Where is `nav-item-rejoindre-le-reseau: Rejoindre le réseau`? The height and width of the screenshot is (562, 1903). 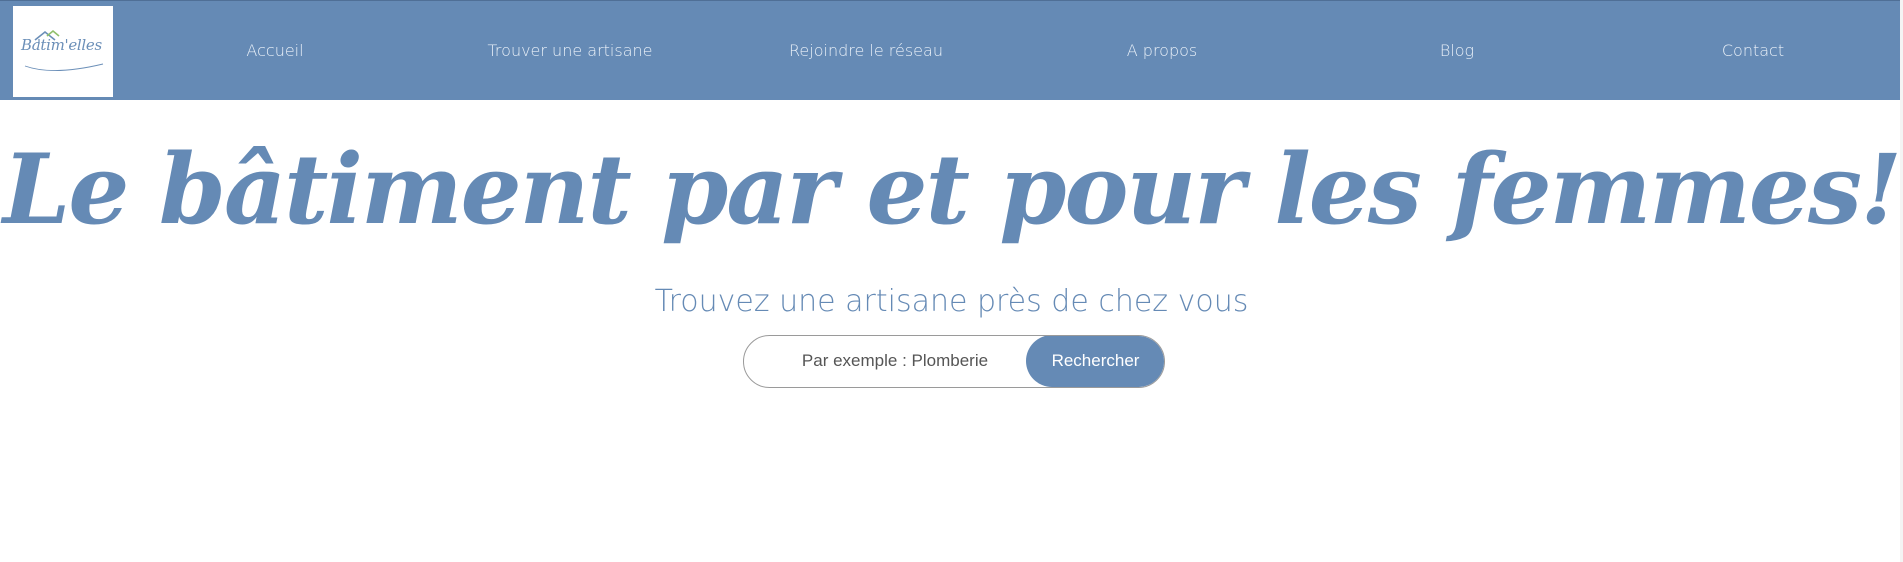
nav-item-rejoindre-le-reseau: Rejoindre le réseau is located at coordinates (866, 51).